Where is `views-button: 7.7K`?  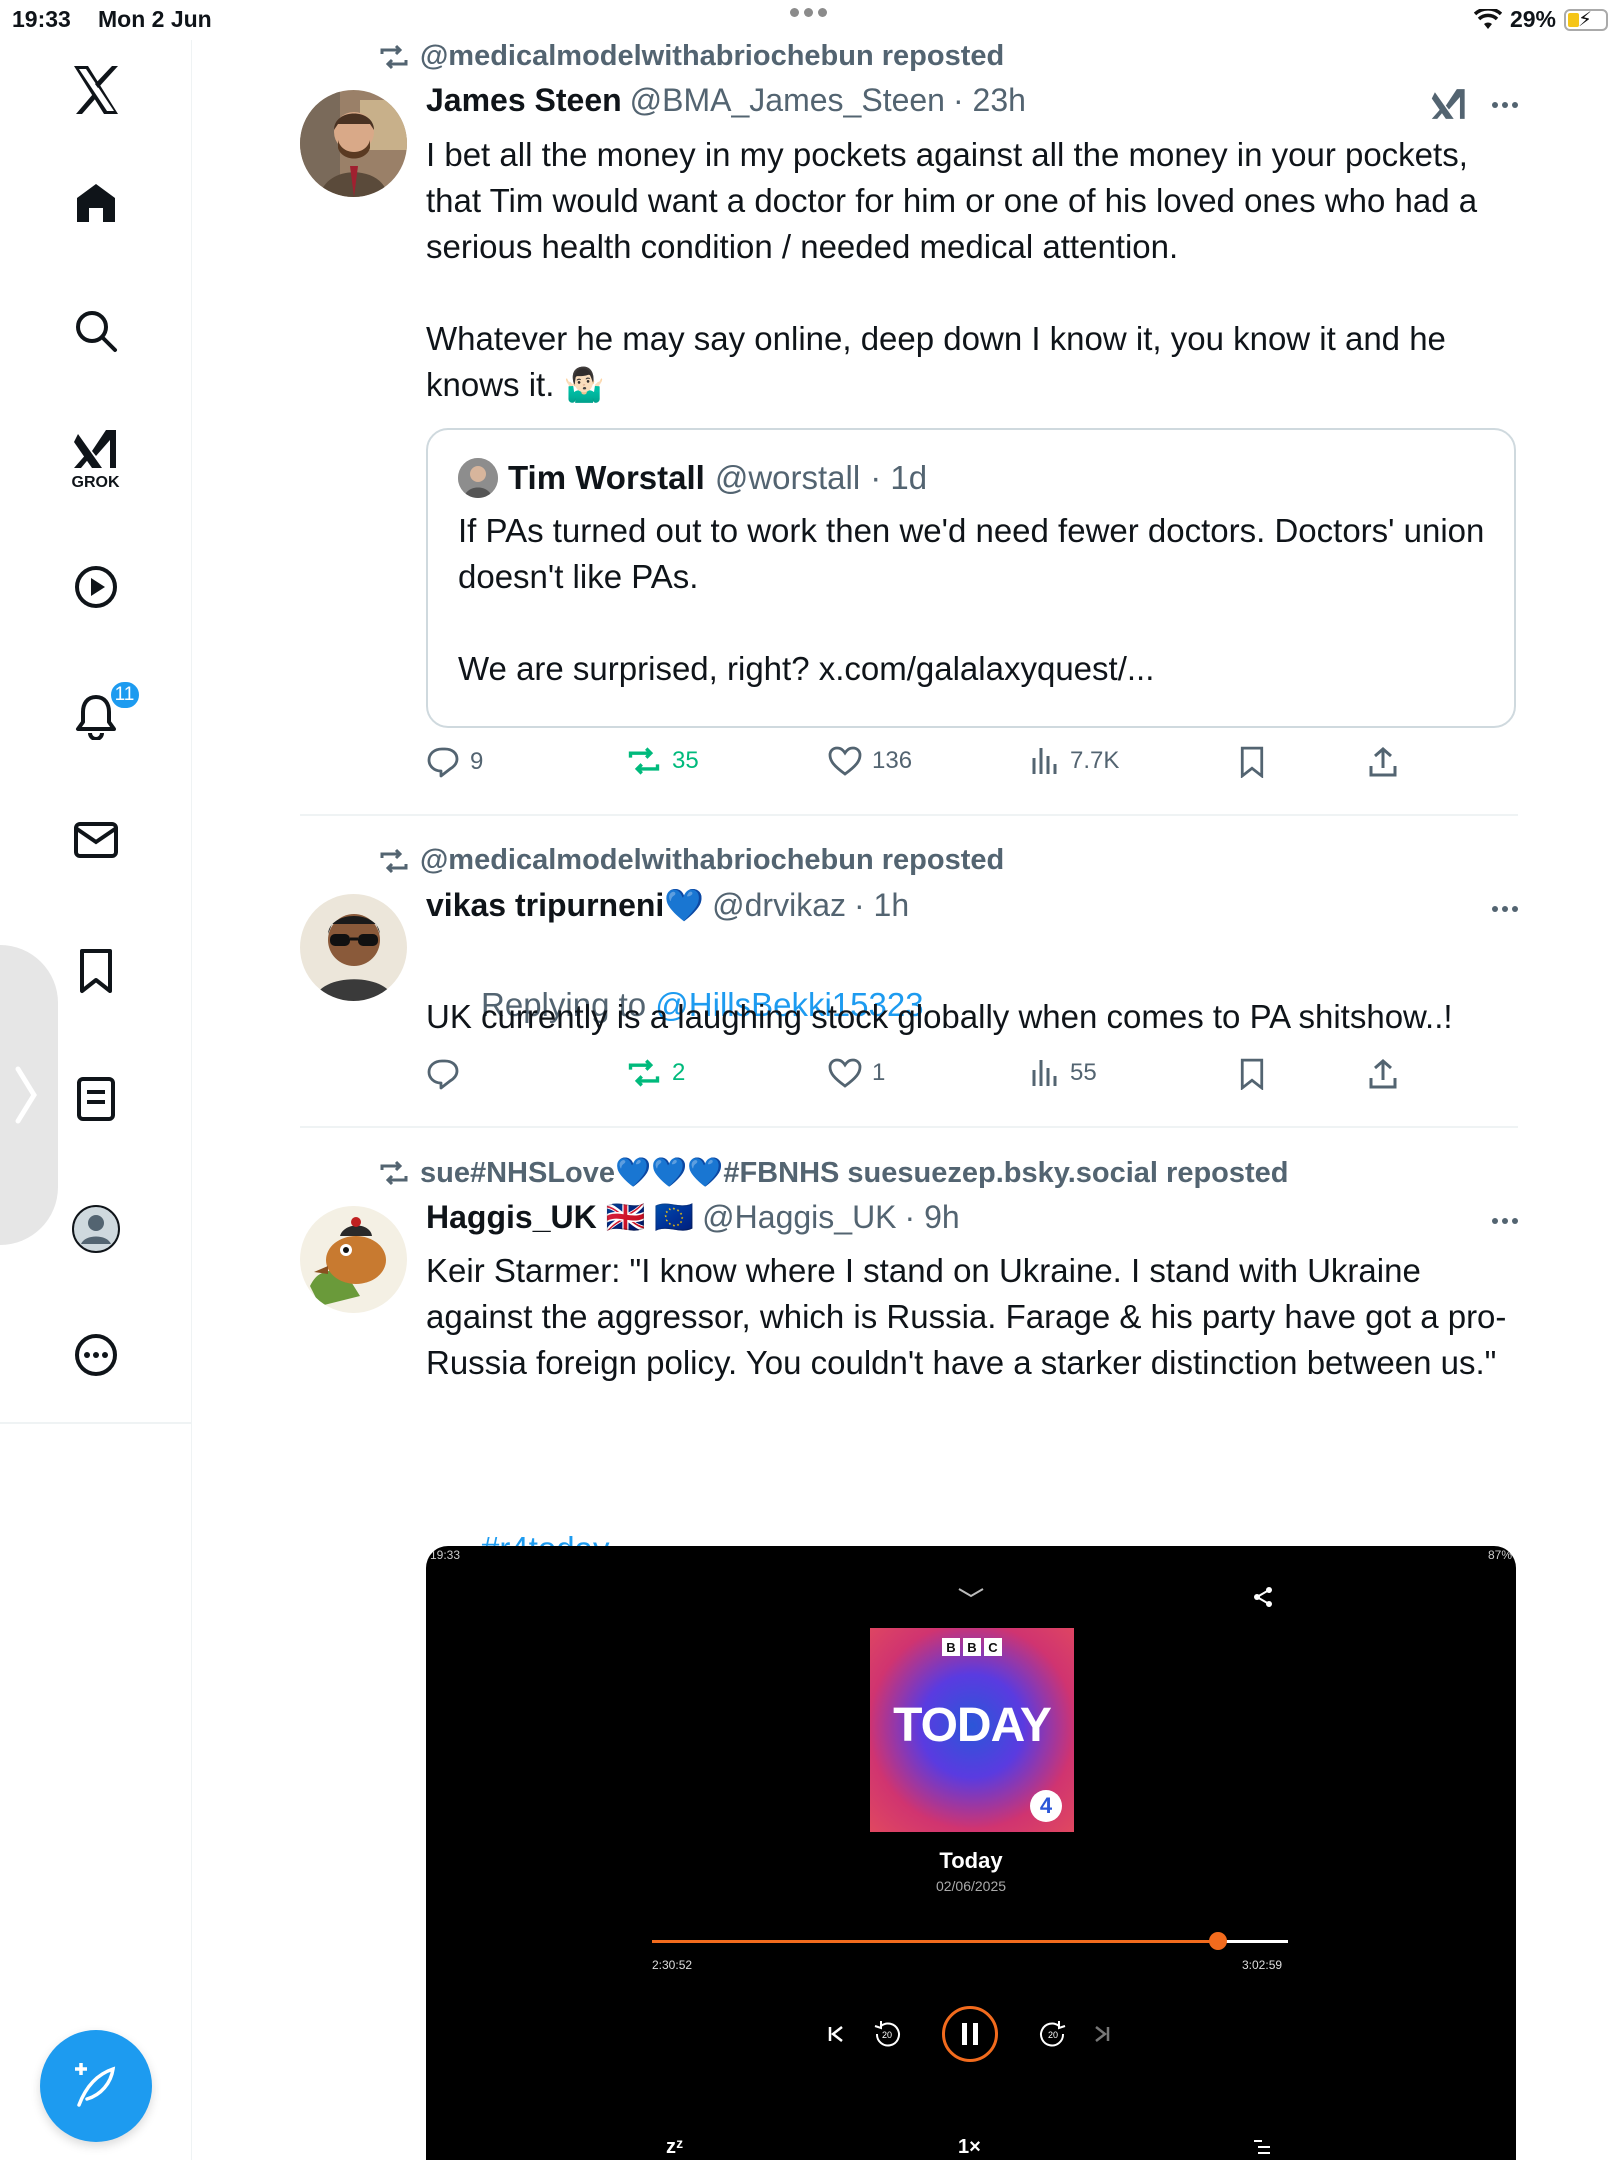 views-button: 7.7K is located at coordinates (1074, 761).